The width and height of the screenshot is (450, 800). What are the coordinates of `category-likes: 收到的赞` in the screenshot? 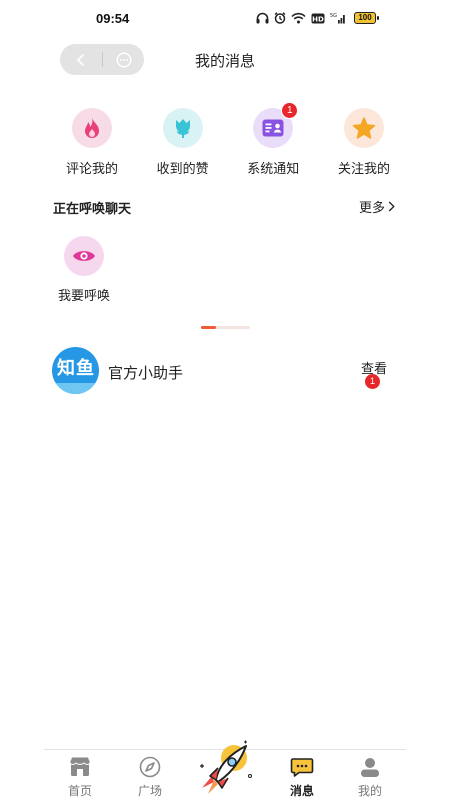 It's located at (183, 143).